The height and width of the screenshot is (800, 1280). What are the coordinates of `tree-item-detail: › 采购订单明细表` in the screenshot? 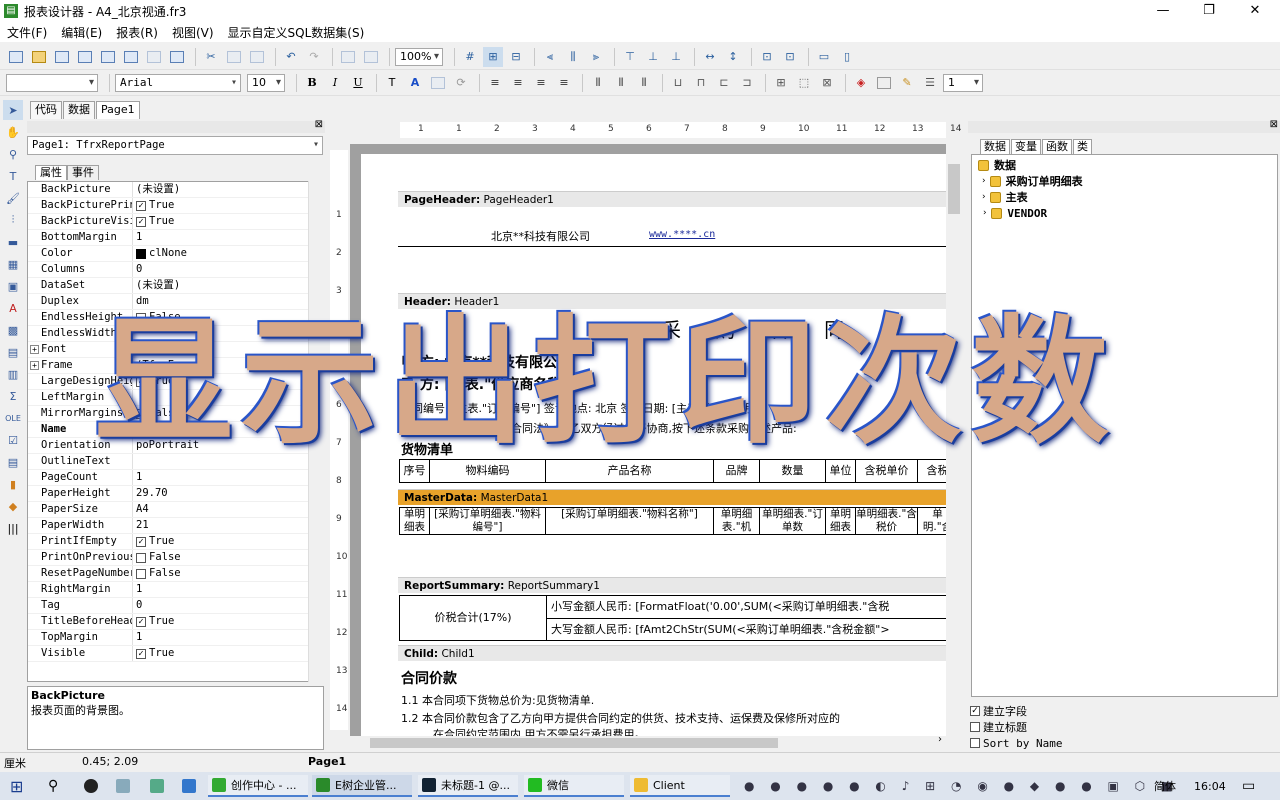 It's located at (1124, 181).